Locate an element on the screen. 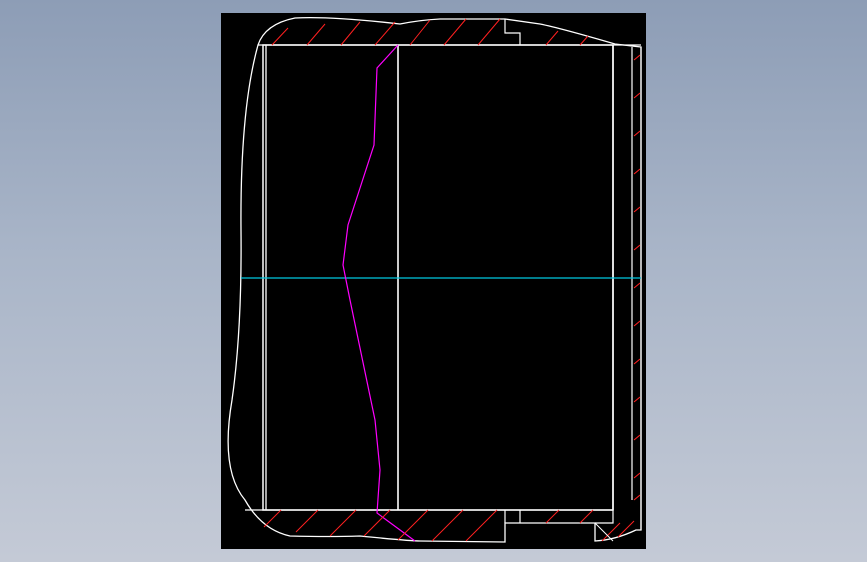 Image resolution: width=867 pixels, height=562 pixels. top-right-step is located at coordinates (512, 32).